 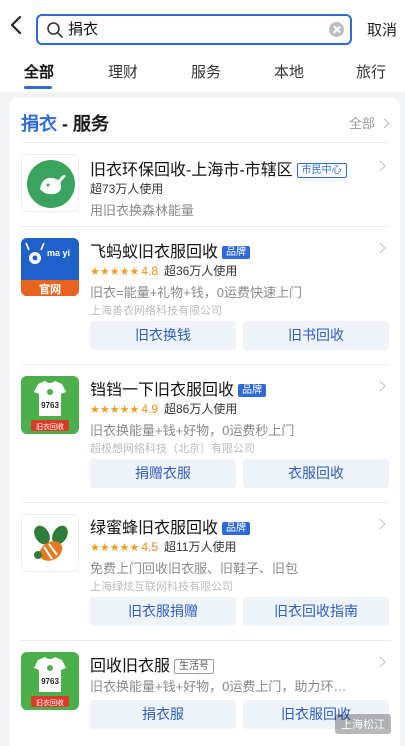 What do you see at coordinates (156, 311) in the screenshot?
I see `company-name: 上海善衣网络科技有限公司` at bounding box center [156, 311].